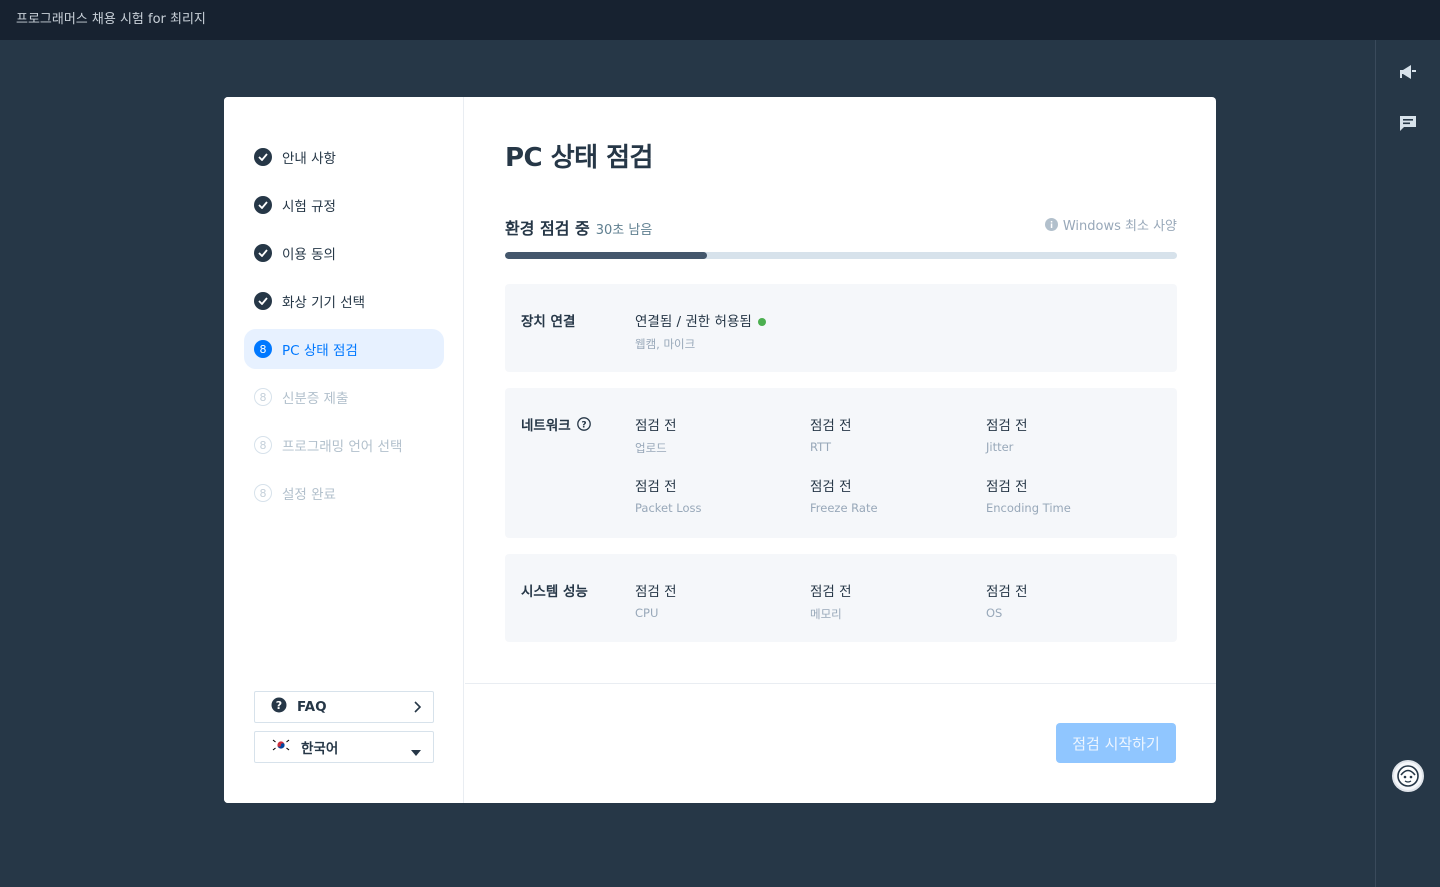  What do you see at coordinates (693, 322) in the screenshot?
I see `device-status-value: 연결됨 / 권한 허용됨` at bounding box center [693, 322].